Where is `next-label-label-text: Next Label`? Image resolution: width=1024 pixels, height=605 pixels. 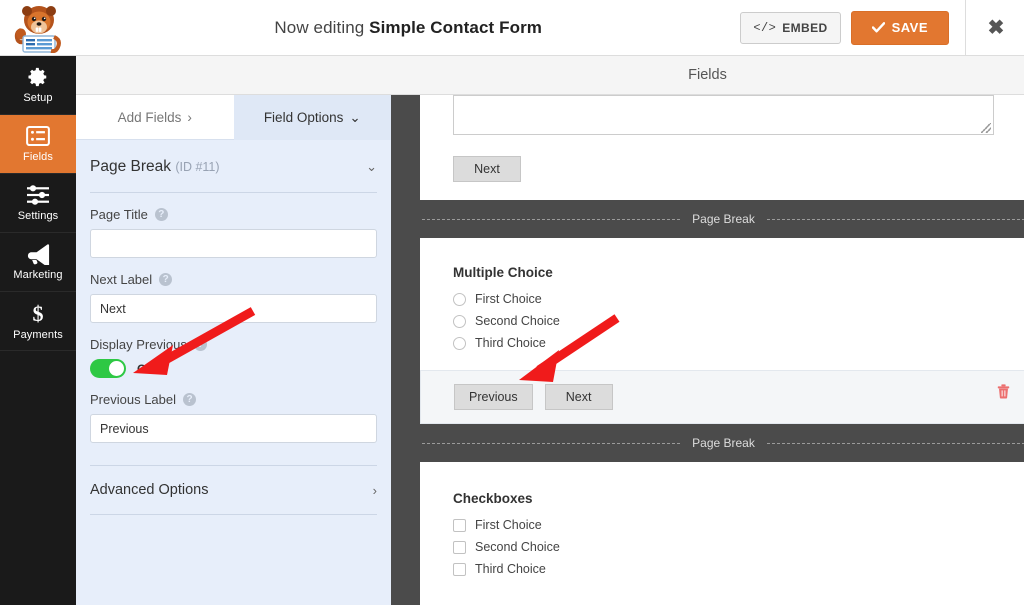
next-label-label-text: Next Label is located at coordinates (121, 279).